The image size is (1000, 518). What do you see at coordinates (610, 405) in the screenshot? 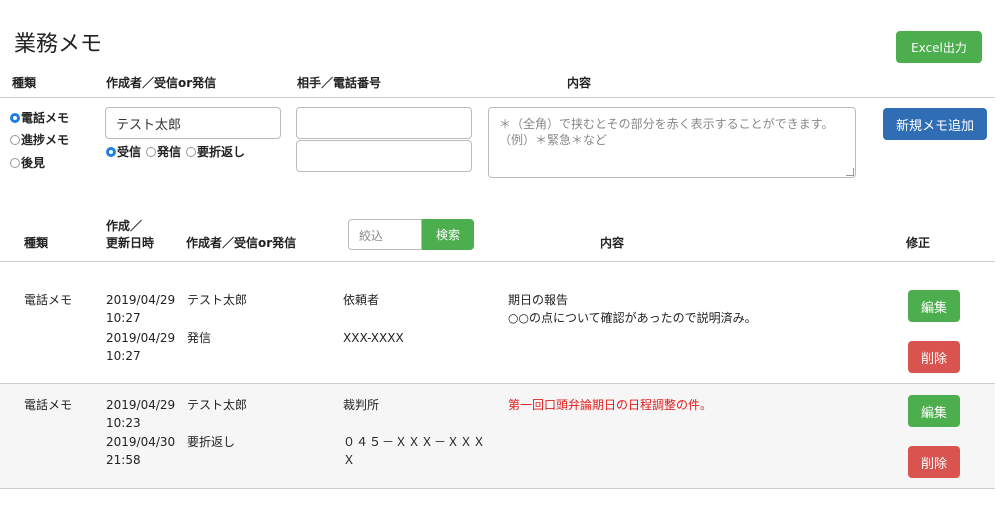
I see `row-content-line1: 第一回口頭弁論期日の日程調整の件。` at bounding box center [610, 405].